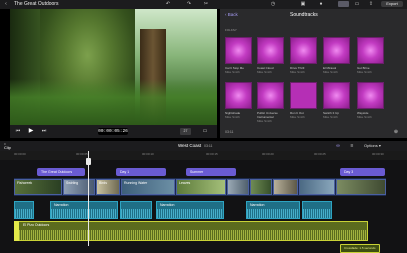 The height and width of the screenshot is (253, 407). What do you see at coordinates (141, 172) in the screenshot?
I see `title-chip: Day 1` at bounding box center [141, 172].